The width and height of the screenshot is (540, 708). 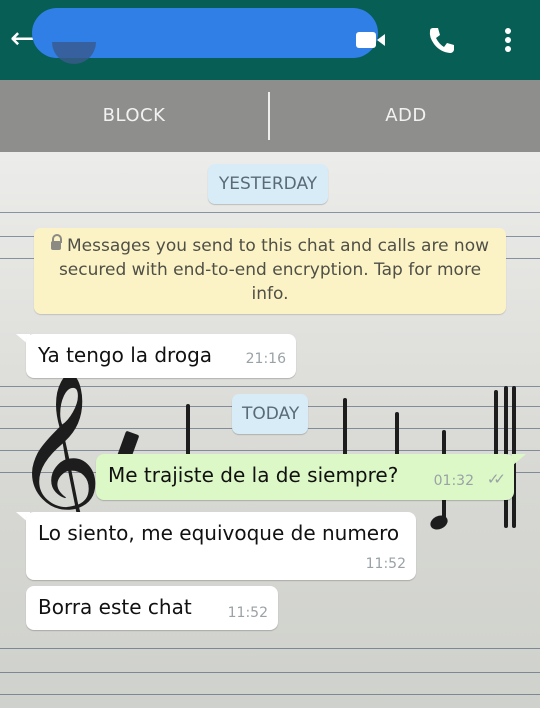 I want to click on message-text: Me trajiste de la de siempre?, so click(x=253, y=475).